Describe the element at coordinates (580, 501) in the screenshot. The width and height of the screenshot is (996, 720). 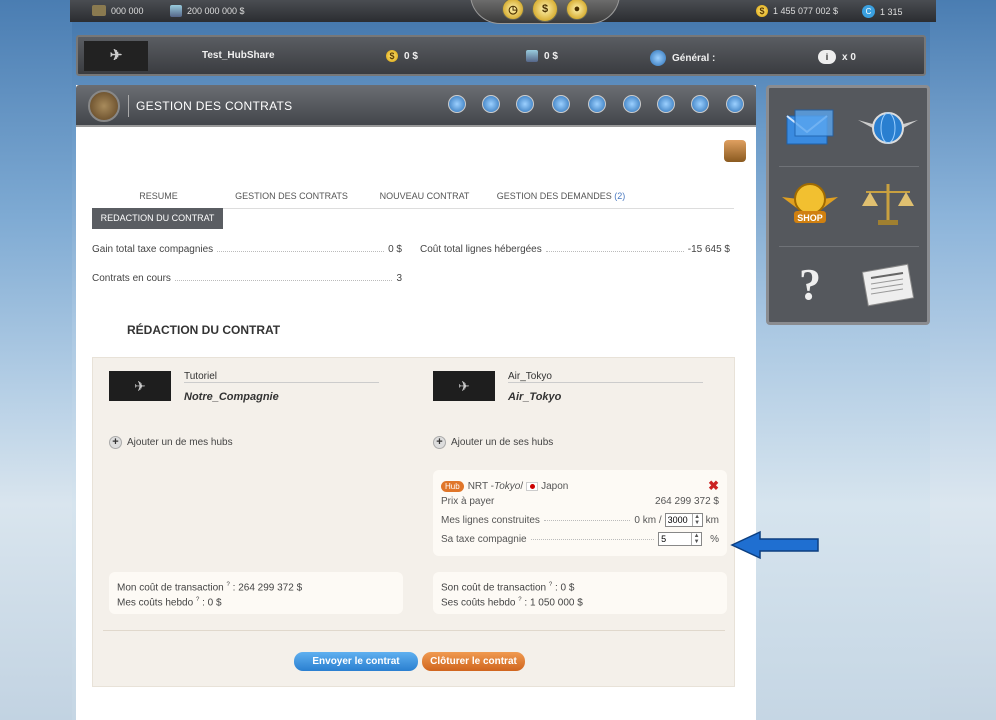
I see `hub-price-row: Prix à payer 264 299 372 $` at that location.